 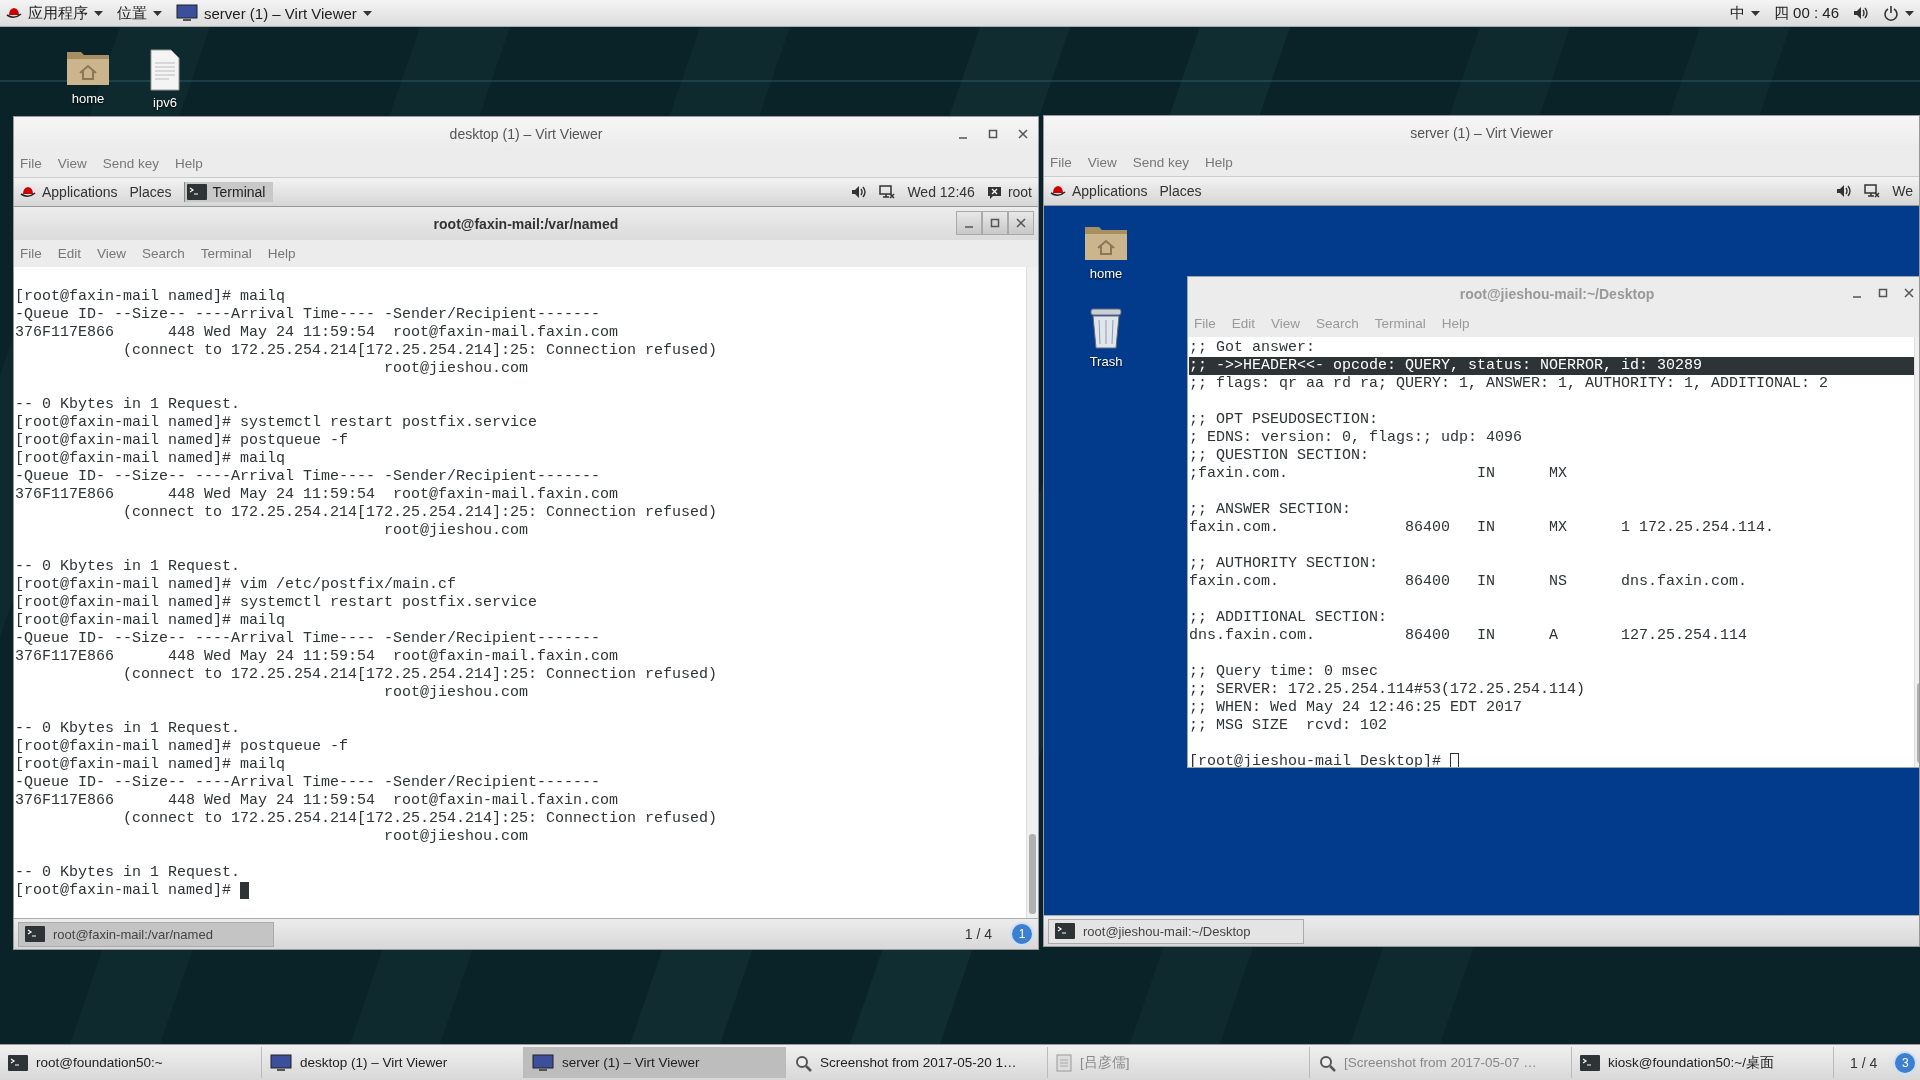 What do you see at coordinates (1022, 934) in the screenshot?
I see `workspace-badge: 1` at bounding box center [1022, 934].